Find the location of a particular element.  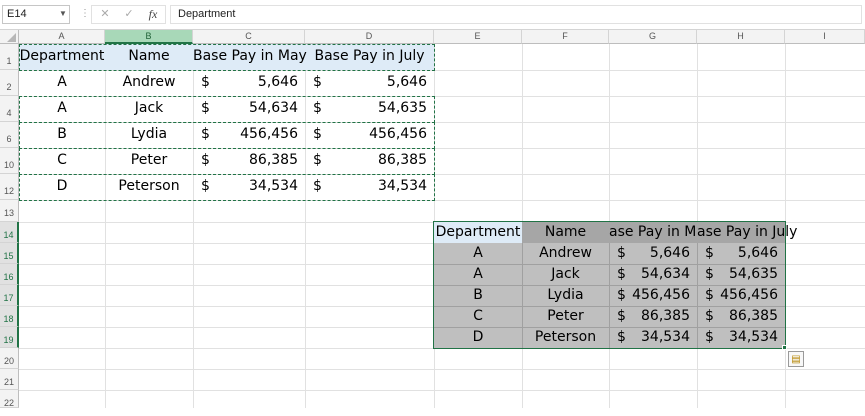

formula-input: Department is located at coordinates (516, 14).